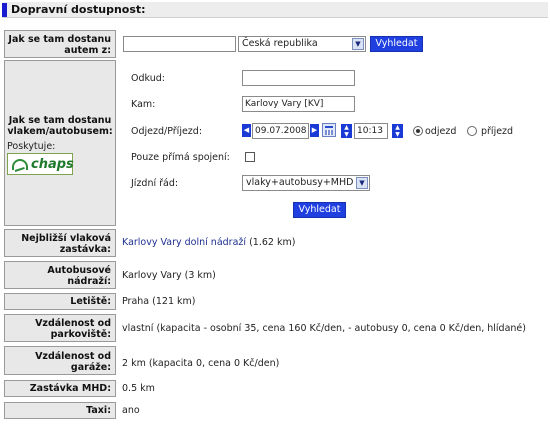 The image size is (550, 425). I want to click on garage-label: Vzdálenost od garáže:, so click(73, 362).